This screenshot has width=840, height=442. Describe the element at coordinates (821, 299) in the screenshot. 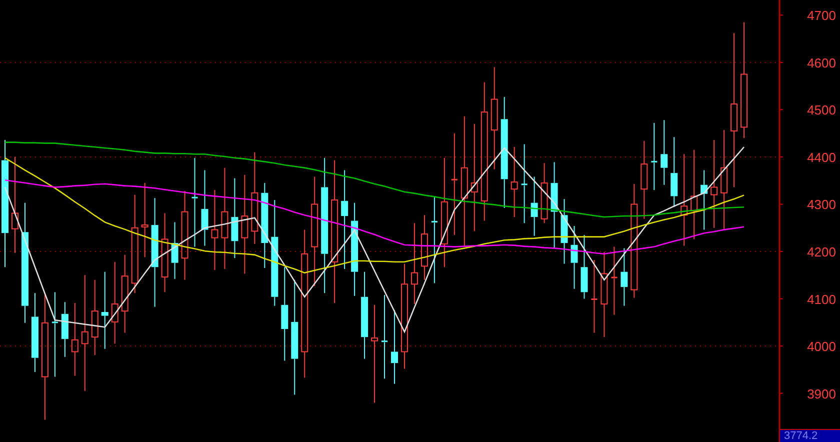

I see `axis-label: 4100` at that location.